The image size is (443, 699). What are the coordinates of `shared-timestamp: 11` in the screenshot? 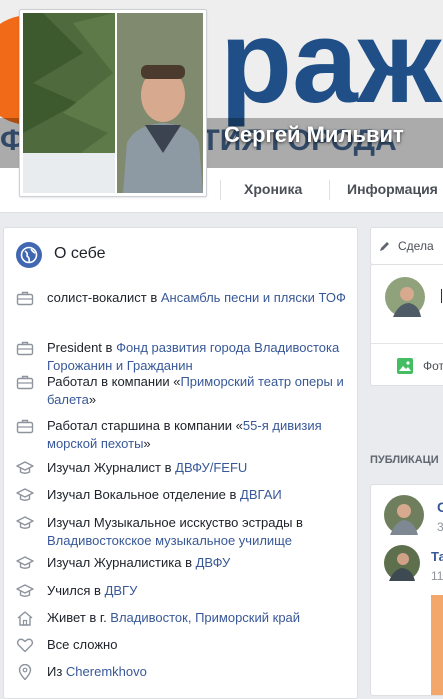 It's located at (437, 576).